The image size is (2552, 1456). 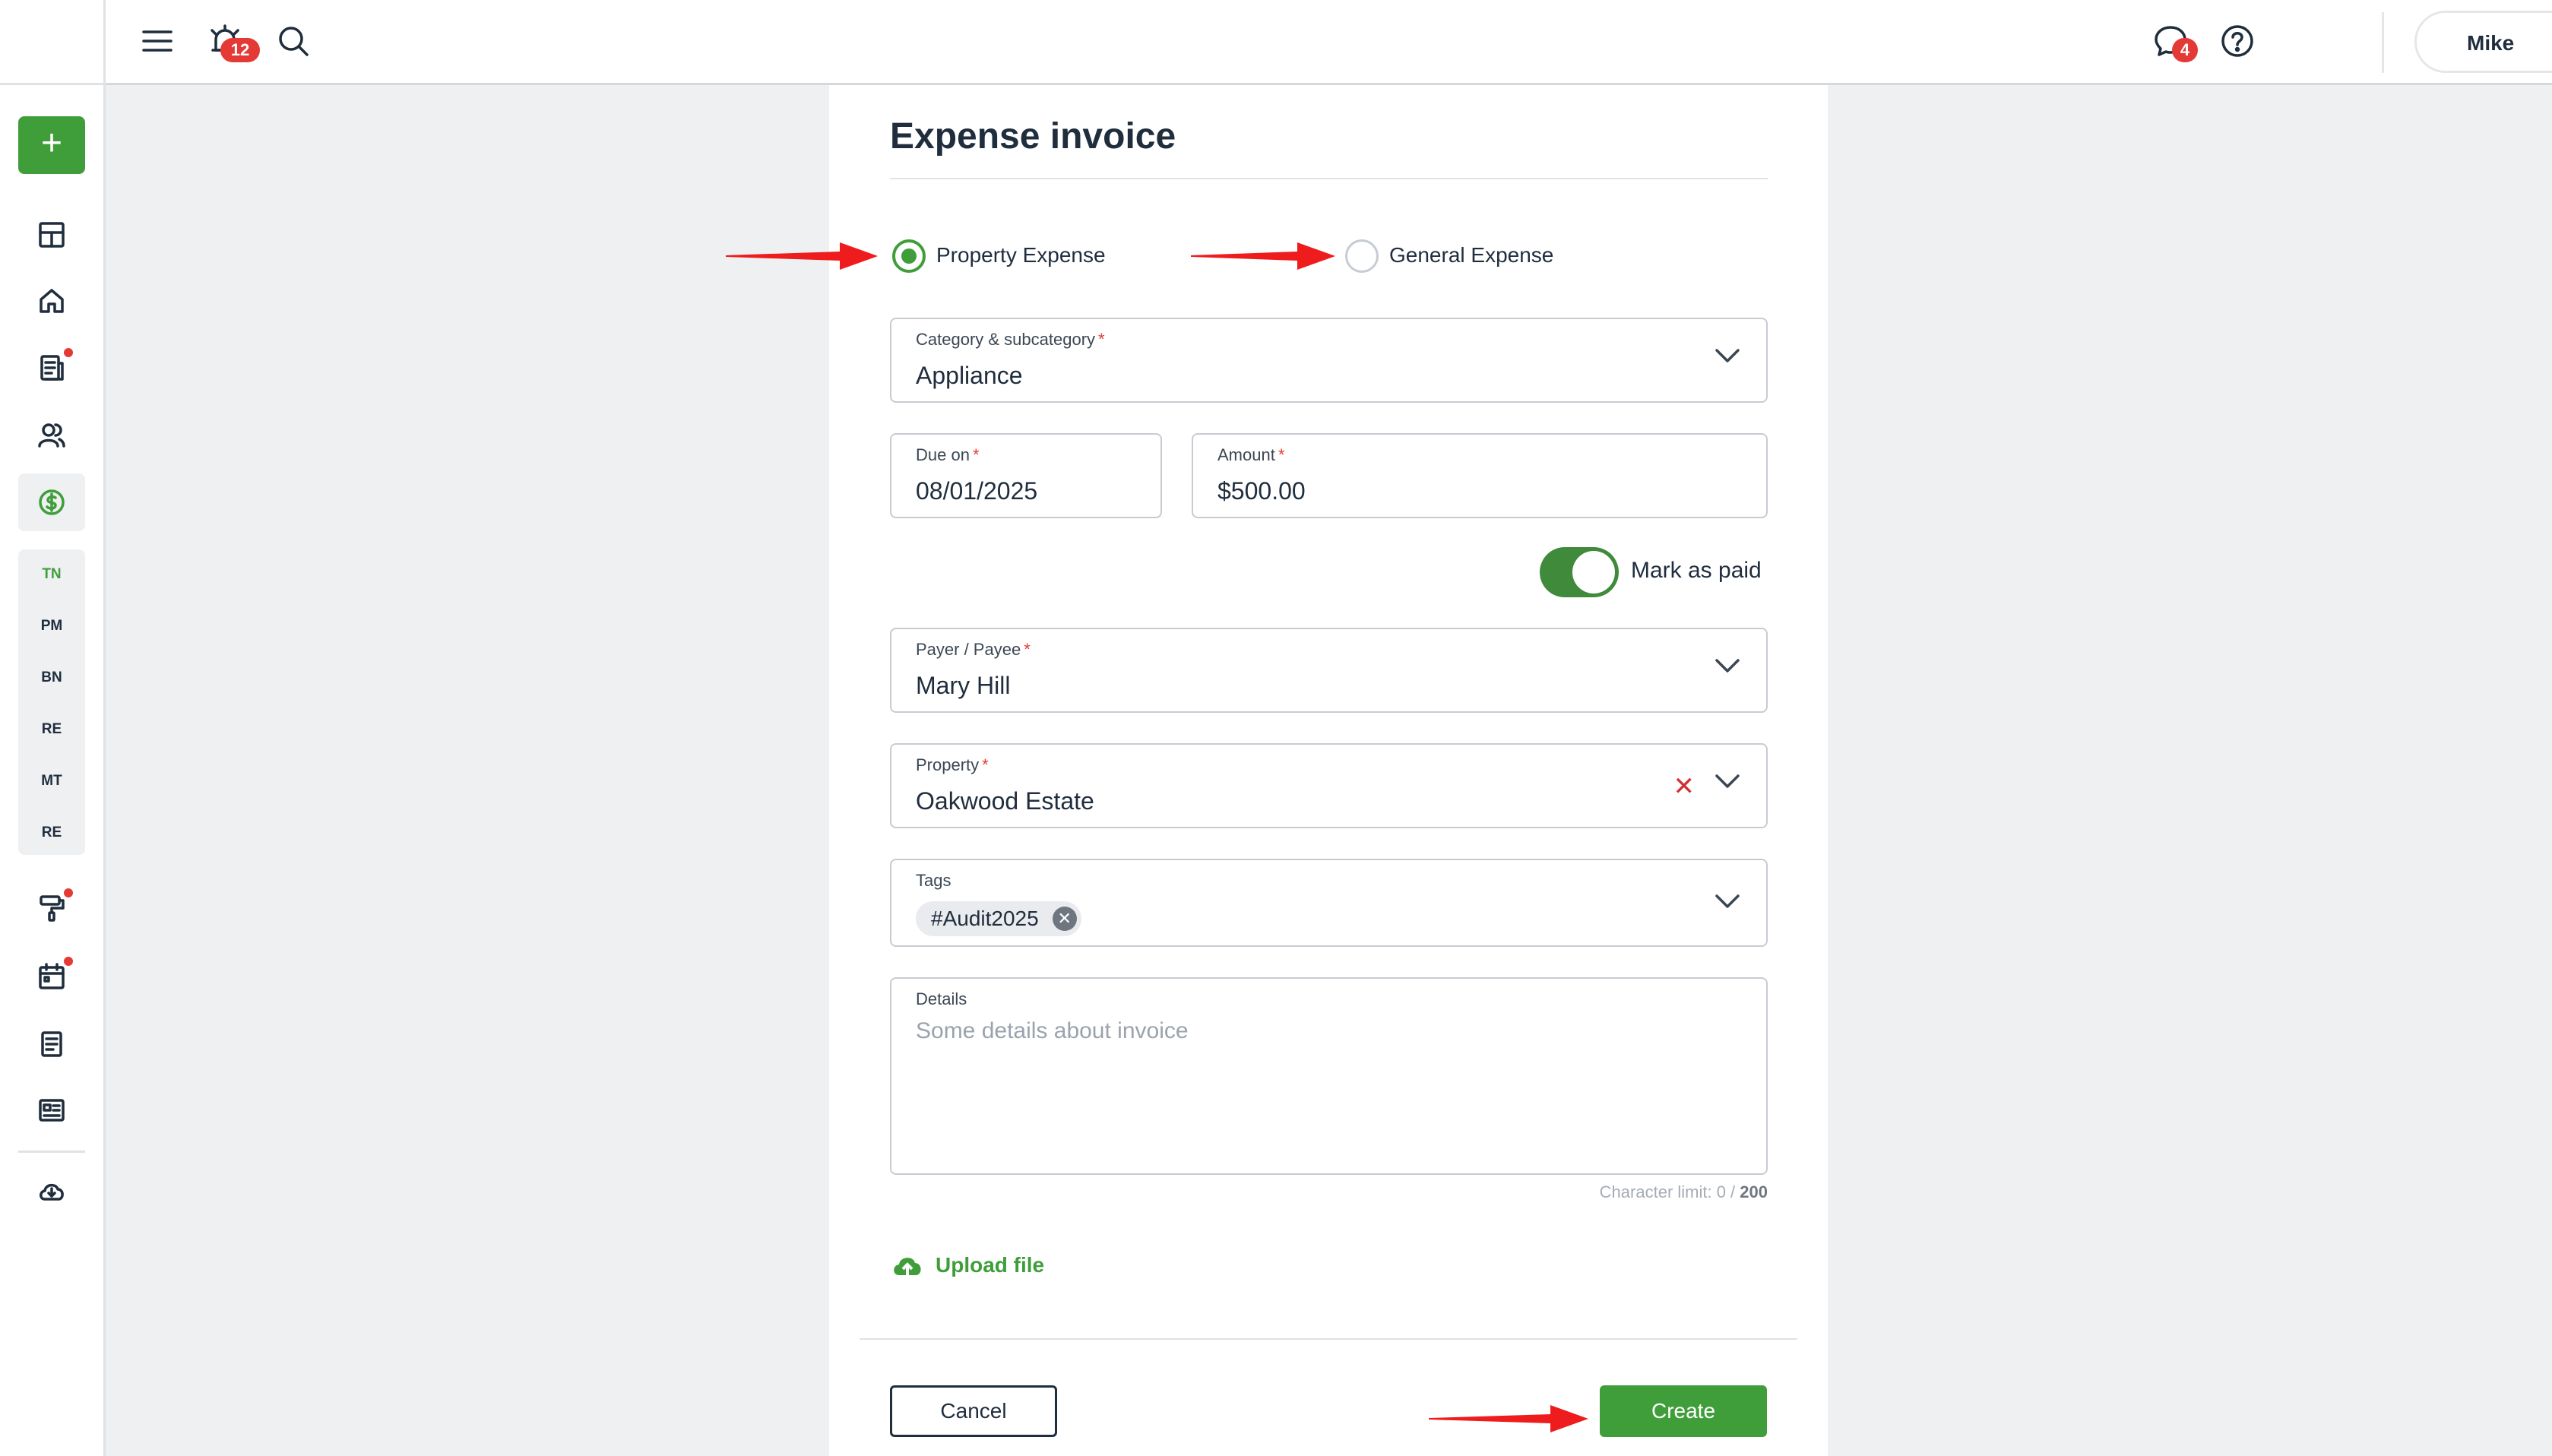 I want to click on submenu-item-re: RE, so click(x=51, y=730).